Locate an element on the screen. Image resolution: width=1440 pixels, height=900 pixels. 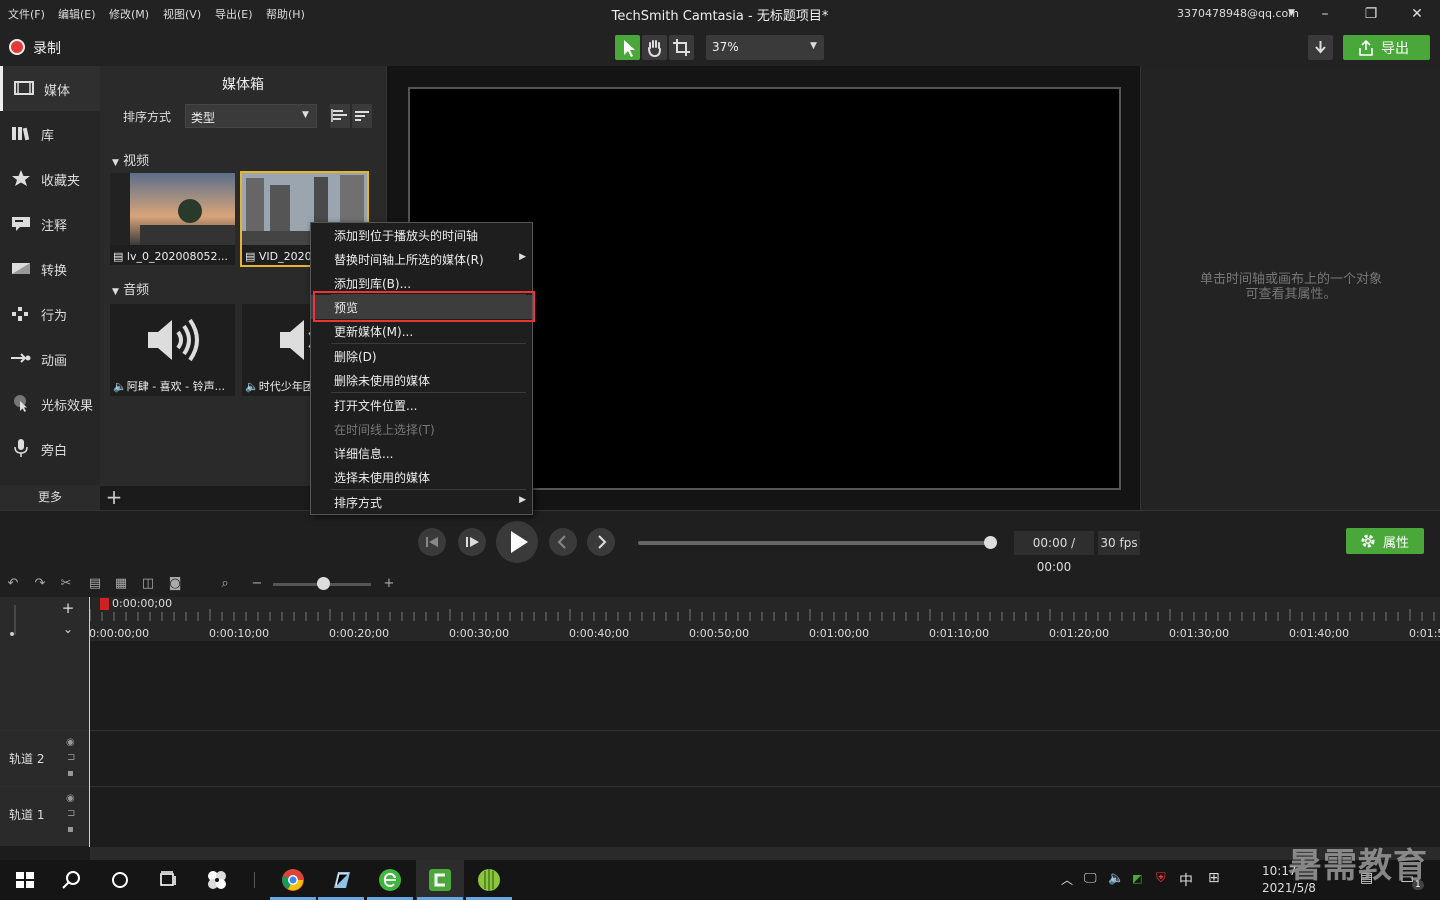
sidebar-item-annotations: 注释 is located at coordinates (50, 223).